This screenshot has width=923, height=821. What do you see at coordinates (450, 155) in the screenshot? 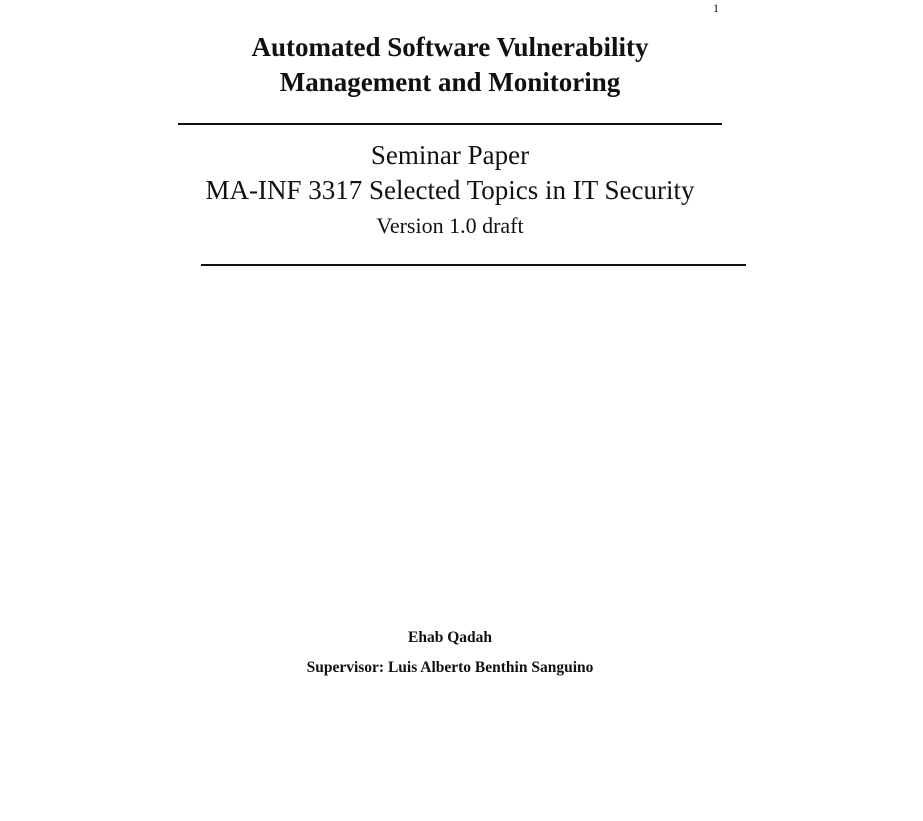
I see `paper-type: Seminar Paper` at bounding box center [450, 155].